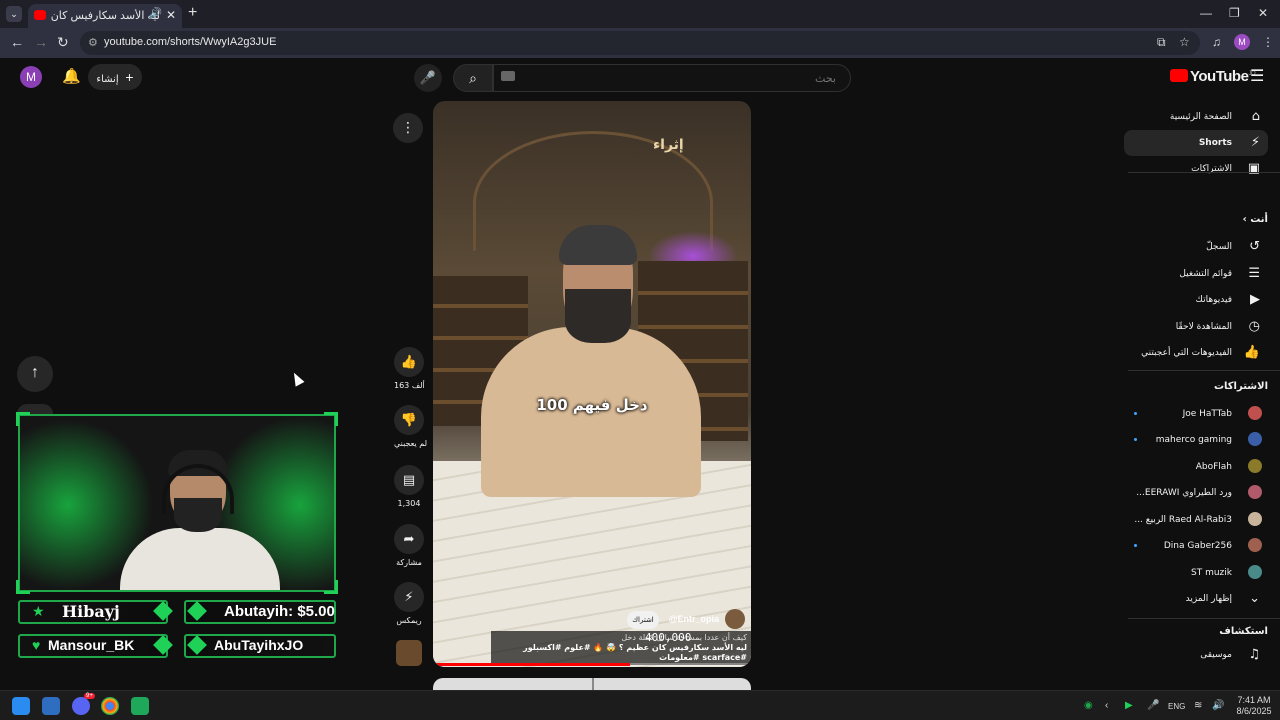 The height and width of the screenshot is (720, 1280). I want to click on url-field: ⚙ youtube.com/shorts/WwyIA2g3JUE, so click(640, 43).